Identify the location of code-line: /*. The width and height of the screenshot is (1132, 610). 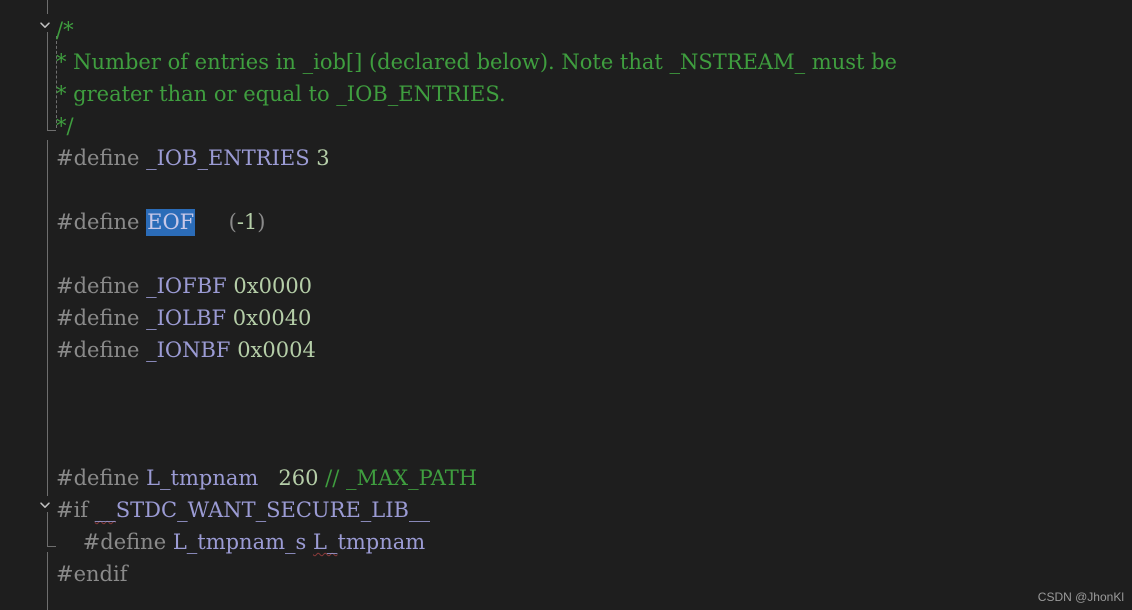
(65, 30).